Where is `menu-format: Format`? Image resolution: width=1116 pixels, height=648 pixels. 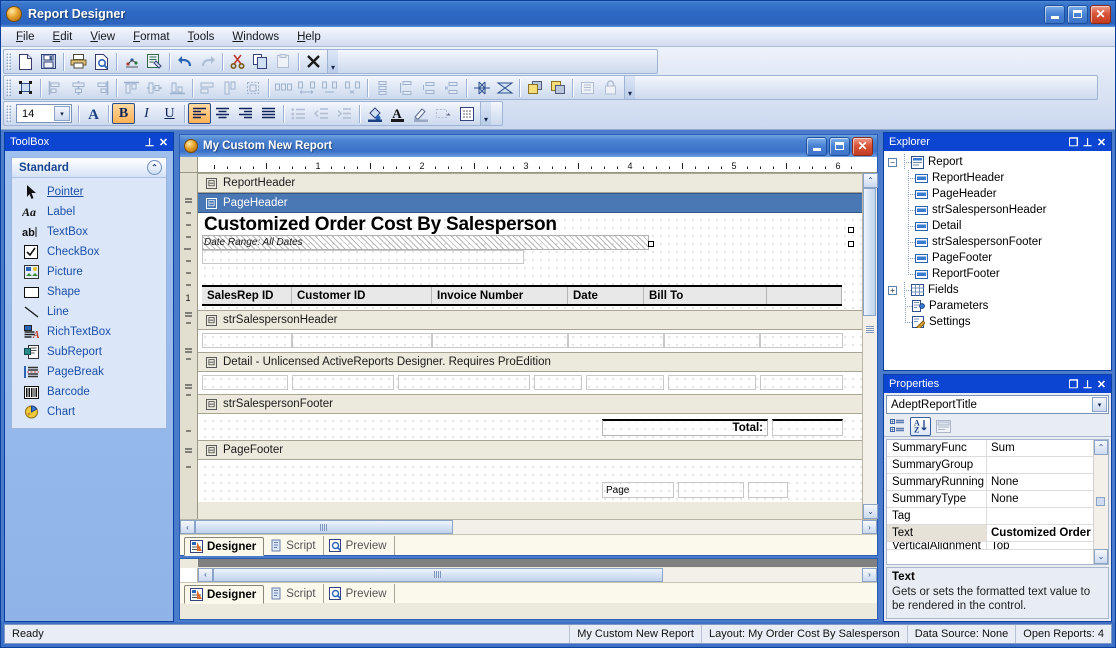 menu-format: Format is located at coordinates (151, 37).